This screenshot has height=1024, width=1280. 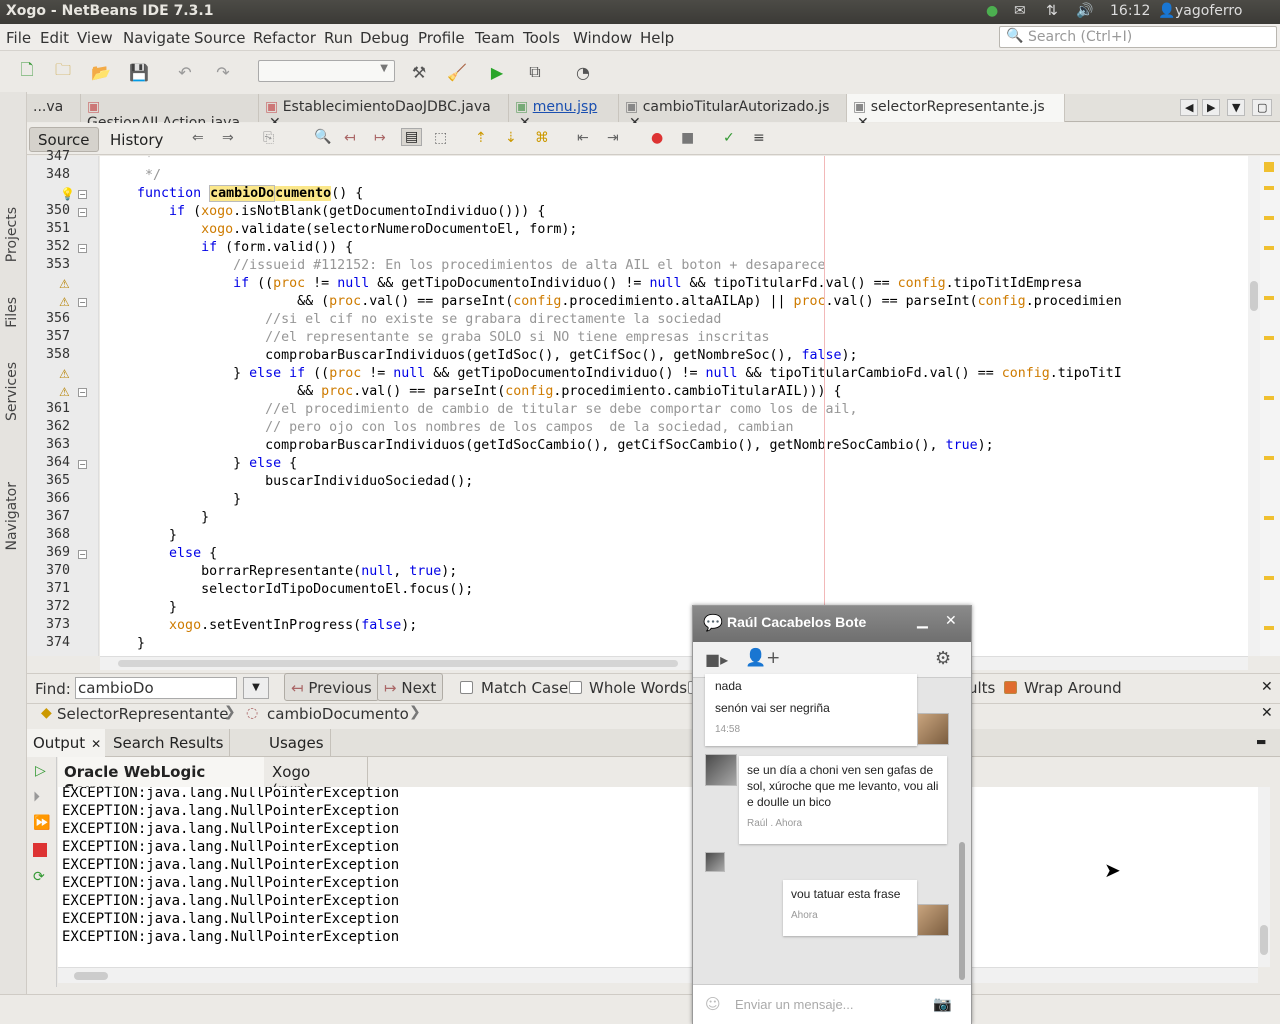 I want to click on network-icon: ⇅, so click(x=1052, y=11).